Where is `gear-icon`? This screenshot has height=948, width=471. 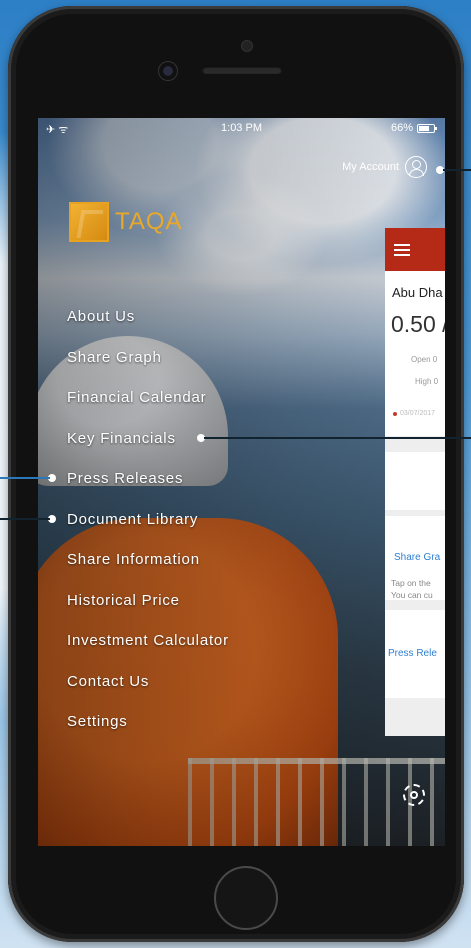
gear-icon is located at coordinates (414, 795).